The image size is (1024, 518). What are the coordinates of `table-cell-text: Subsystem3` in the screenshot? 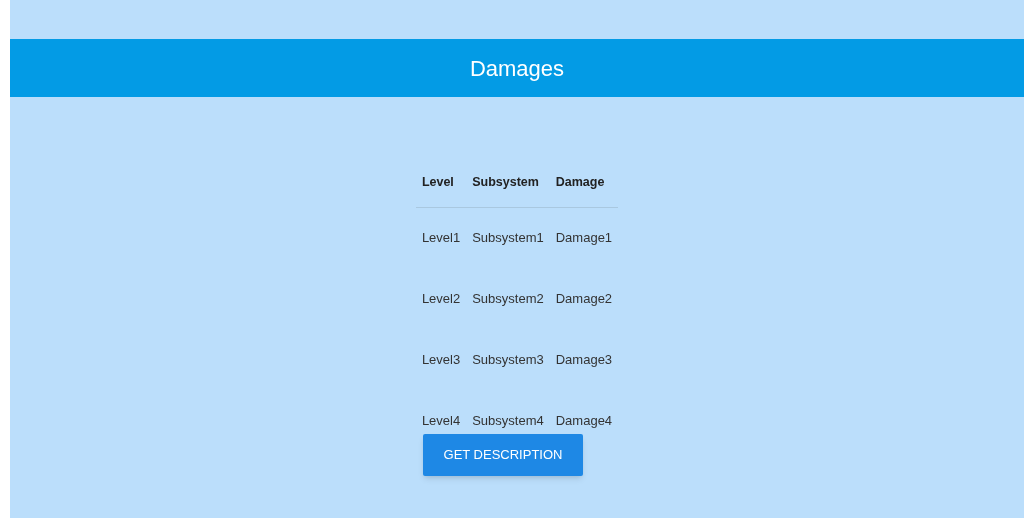 It's located at (508, 359).